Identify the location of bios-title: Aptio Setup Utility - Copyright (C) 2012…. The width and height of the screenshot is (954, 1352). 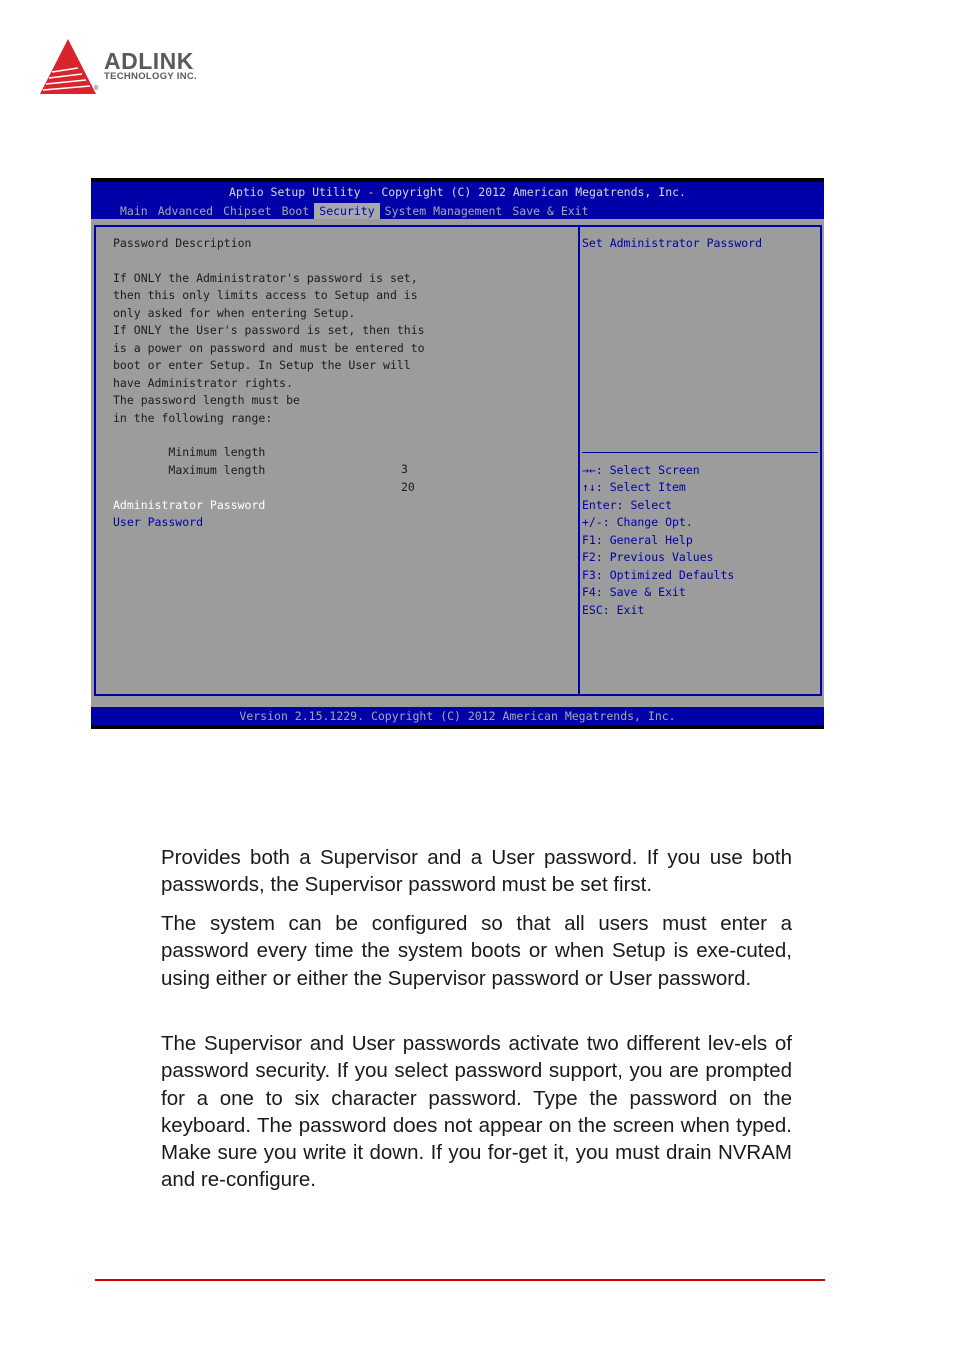
(457, 192).